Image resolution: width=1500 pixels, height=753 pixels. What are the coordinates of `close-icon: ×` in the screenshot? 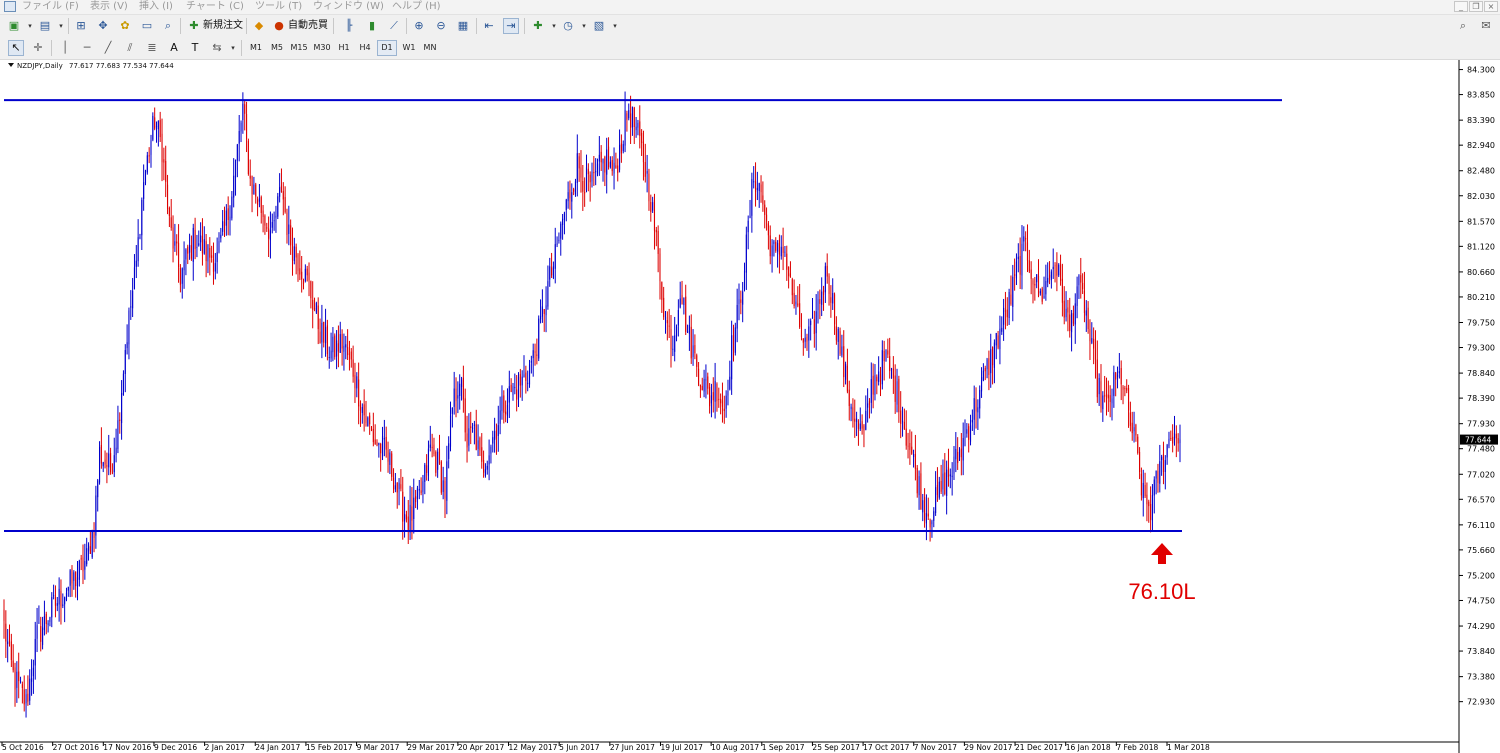 It's located at (1491, 6).